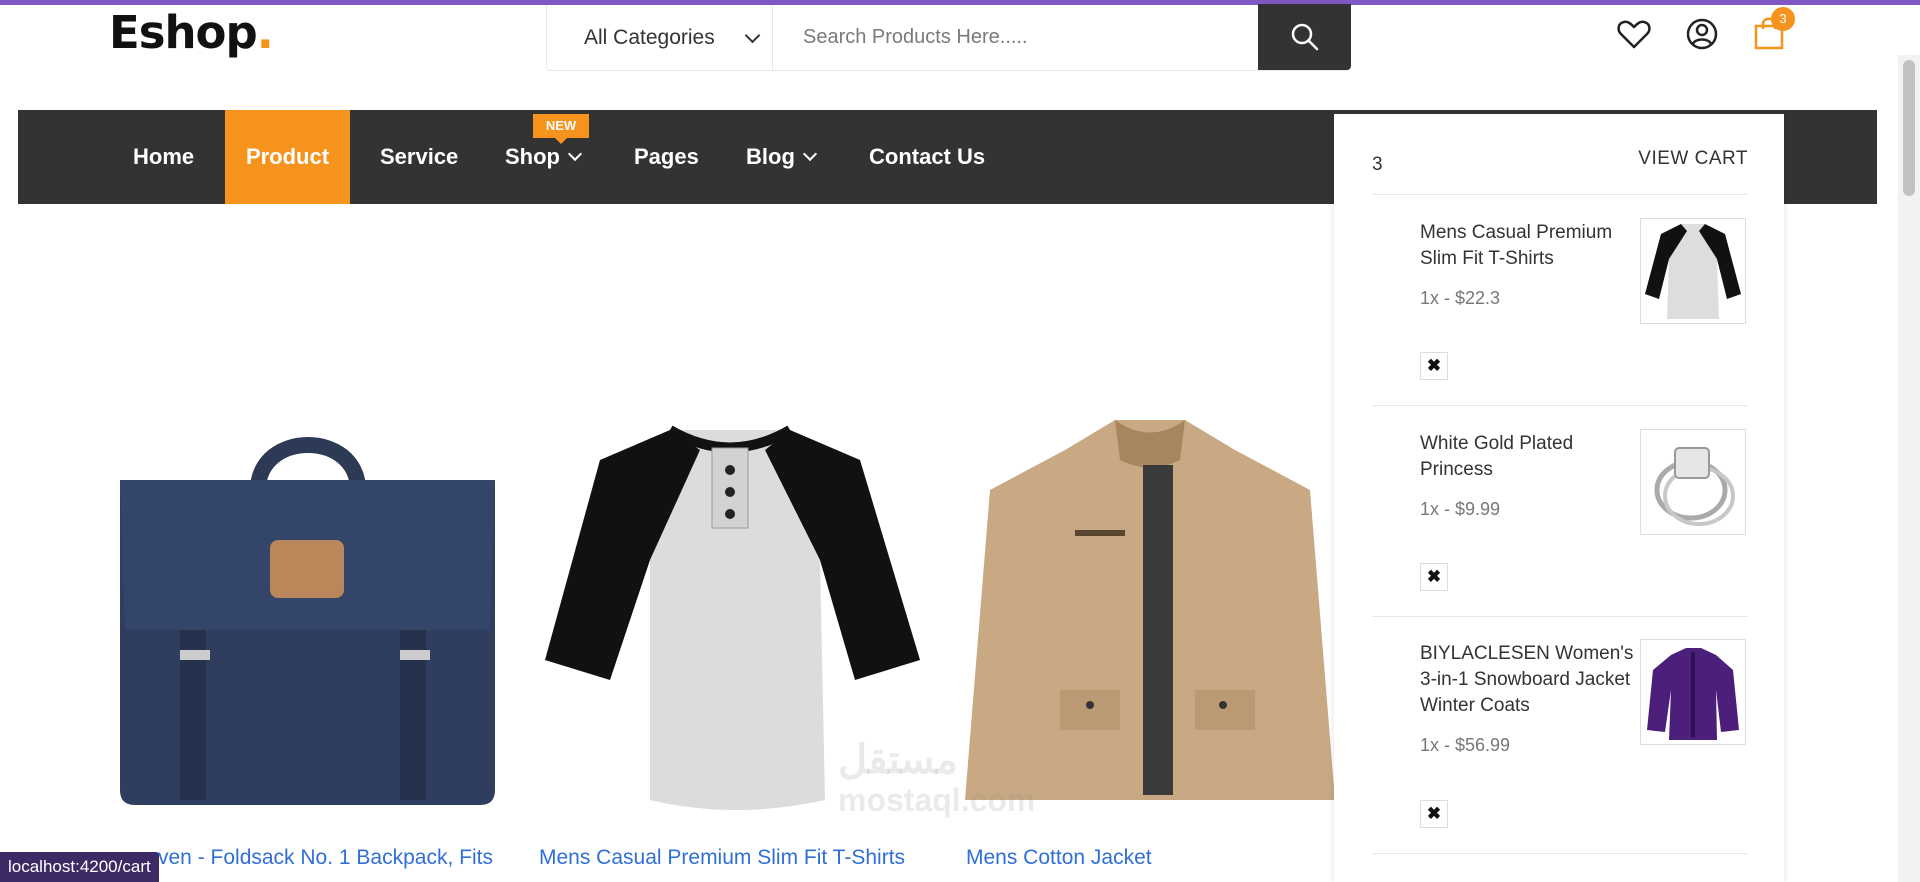 Image resolution: width=1920 pixels, height=882 pixels. I want to click on cart-item-qty-price: 1x - $9.99, so click(1460, 509).